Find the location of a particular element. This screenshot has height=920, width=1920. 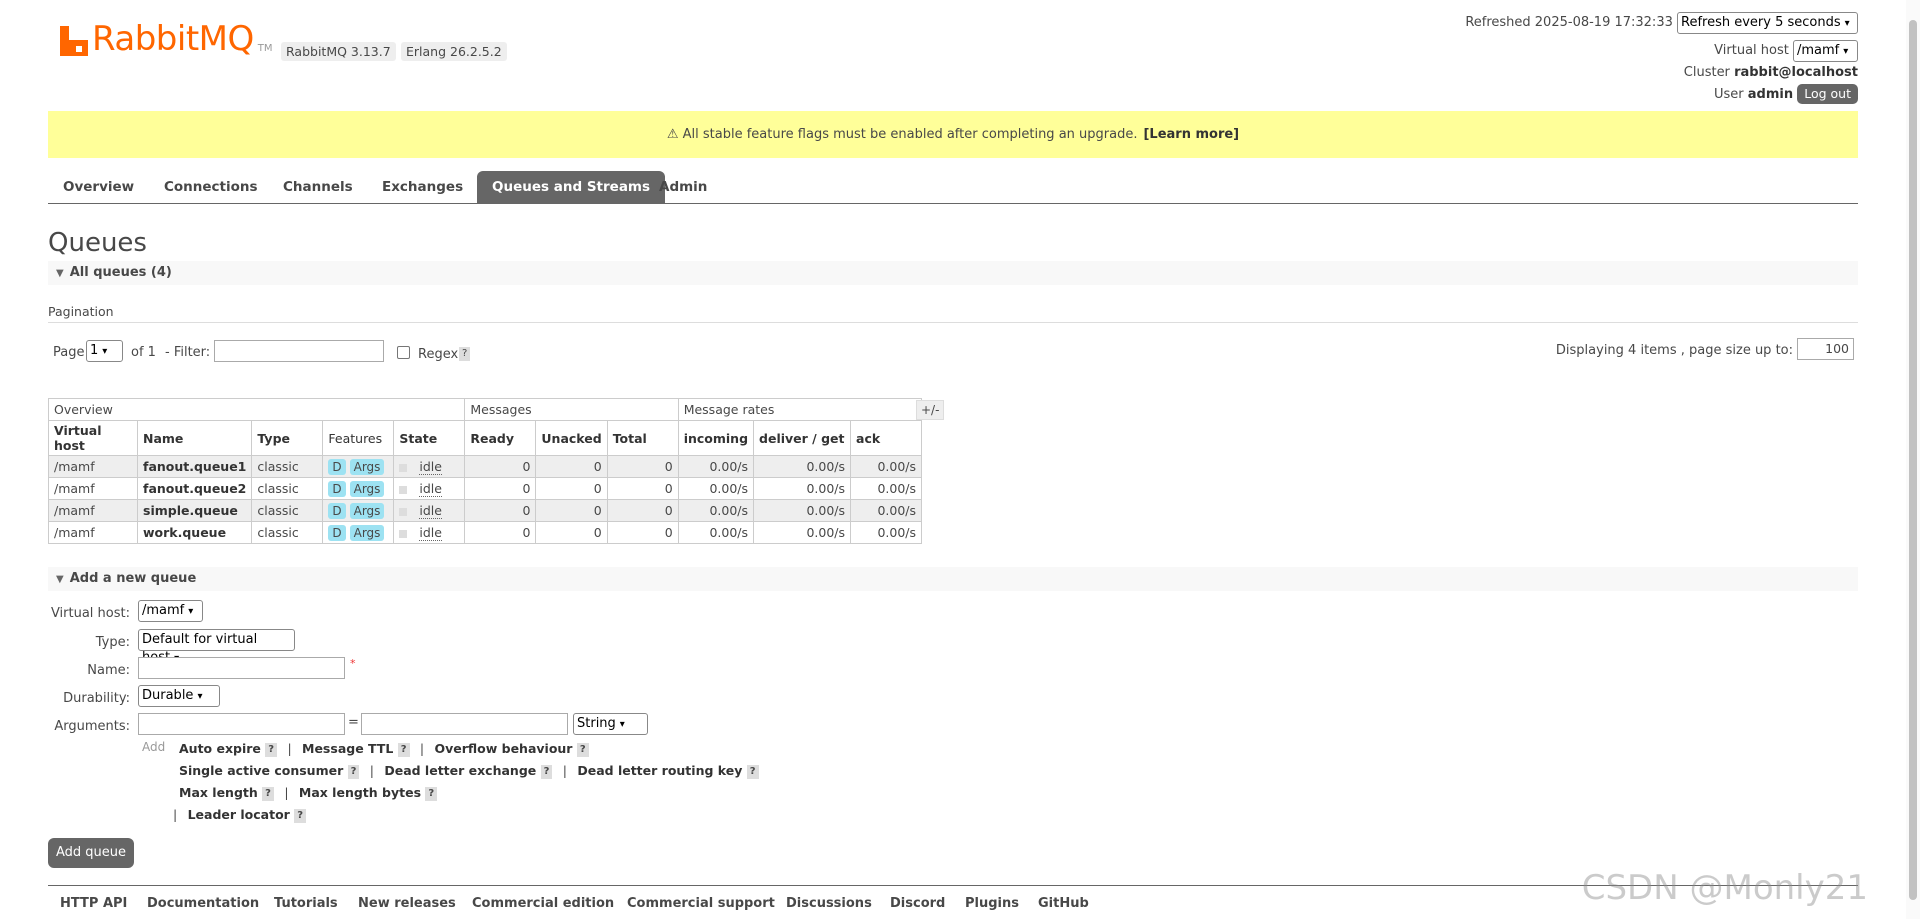

col-type: Type is located at coordinates (287, 438).